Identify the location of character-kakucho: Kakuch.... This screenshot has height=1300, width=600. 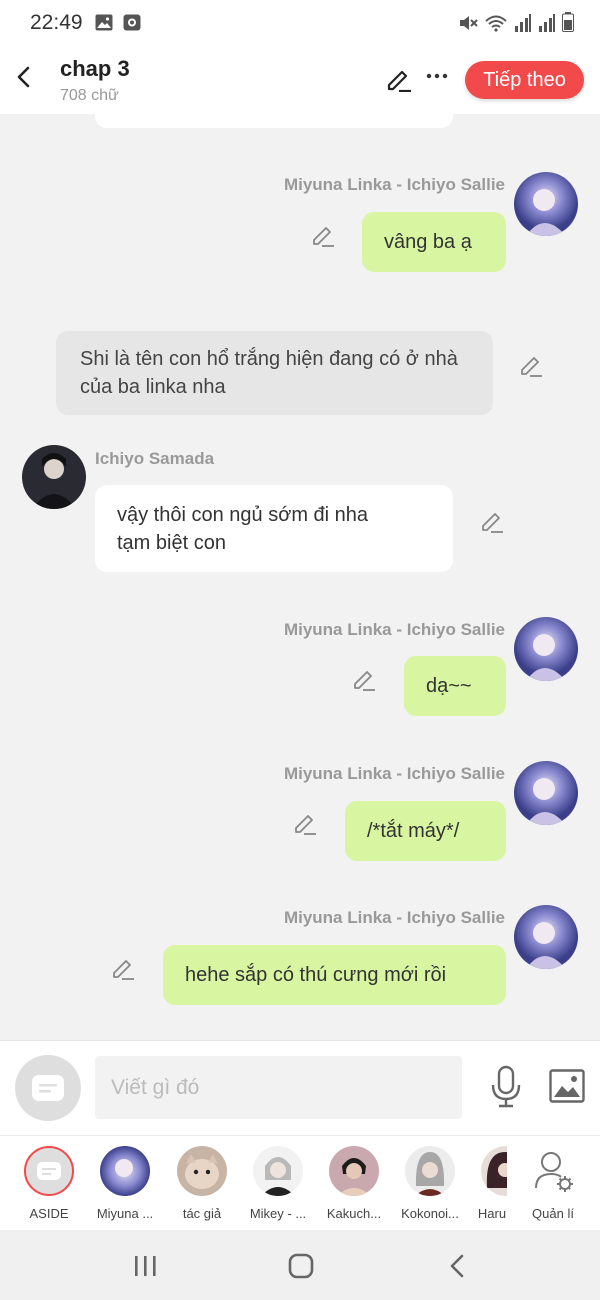
(354, 1183).